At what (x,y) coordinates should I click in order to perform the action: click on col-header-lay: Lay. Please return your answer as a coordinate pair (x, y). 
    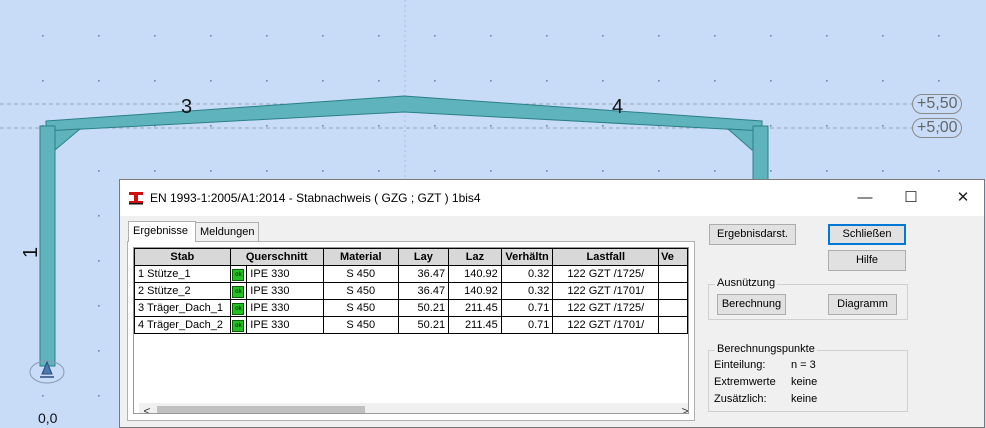
    Looking at the image, I should click on (423, 257).